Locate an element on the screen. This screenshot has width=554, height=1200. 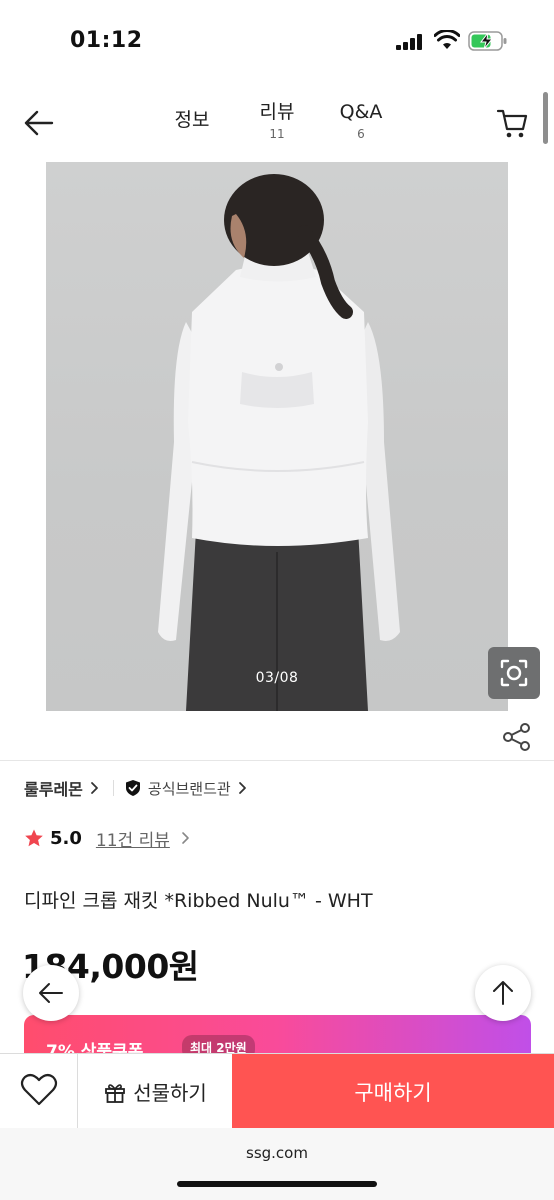
arrow-up-icon is located at coordinates (503, 993).